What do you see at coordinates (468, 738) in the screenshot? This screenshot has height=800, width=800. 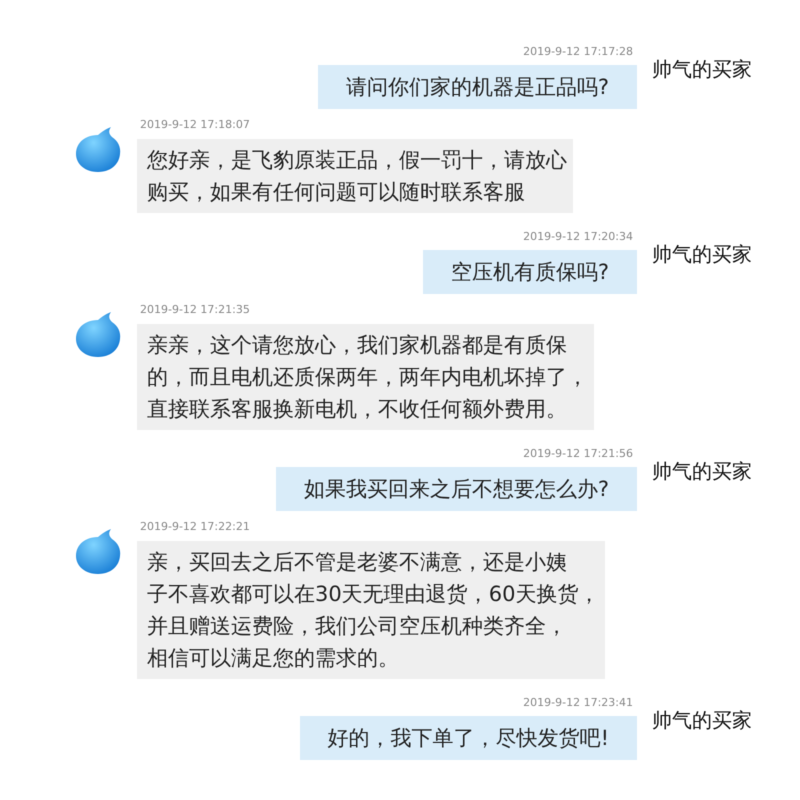 I see `message-text: 好的，我下单了，尽快发货吧!` at bounding box center [468, 738].